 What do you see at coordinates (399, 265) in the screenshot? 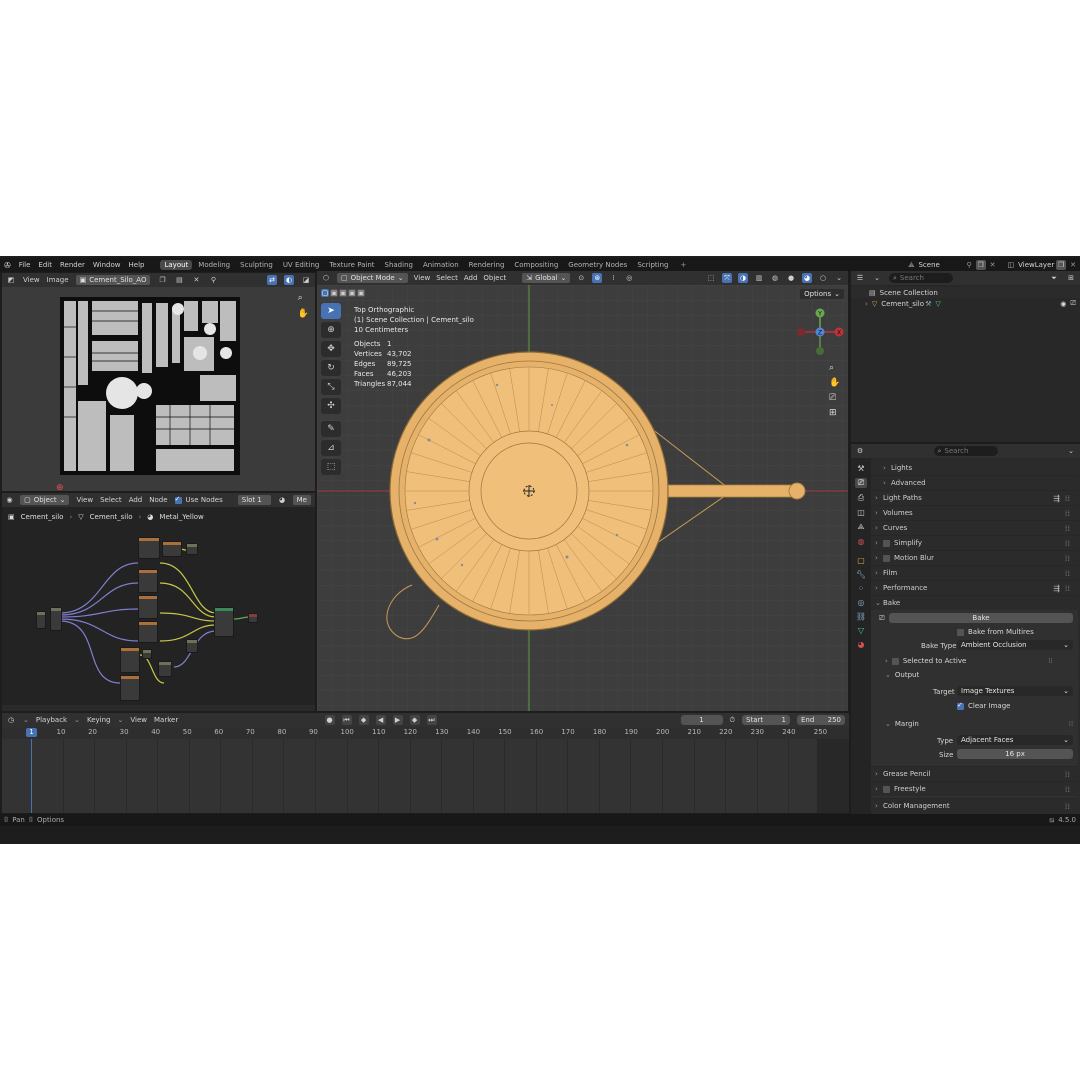
I see `tab-shading: Shading` at bounding box center [399, 265].